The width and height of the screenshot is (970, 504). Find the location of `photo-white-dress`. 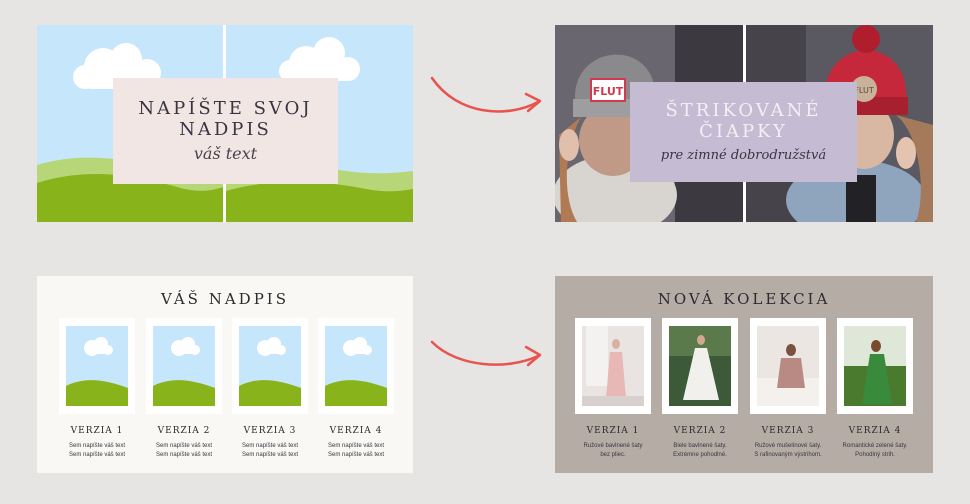

photo-white-dress is located at coordinates (700, 366).